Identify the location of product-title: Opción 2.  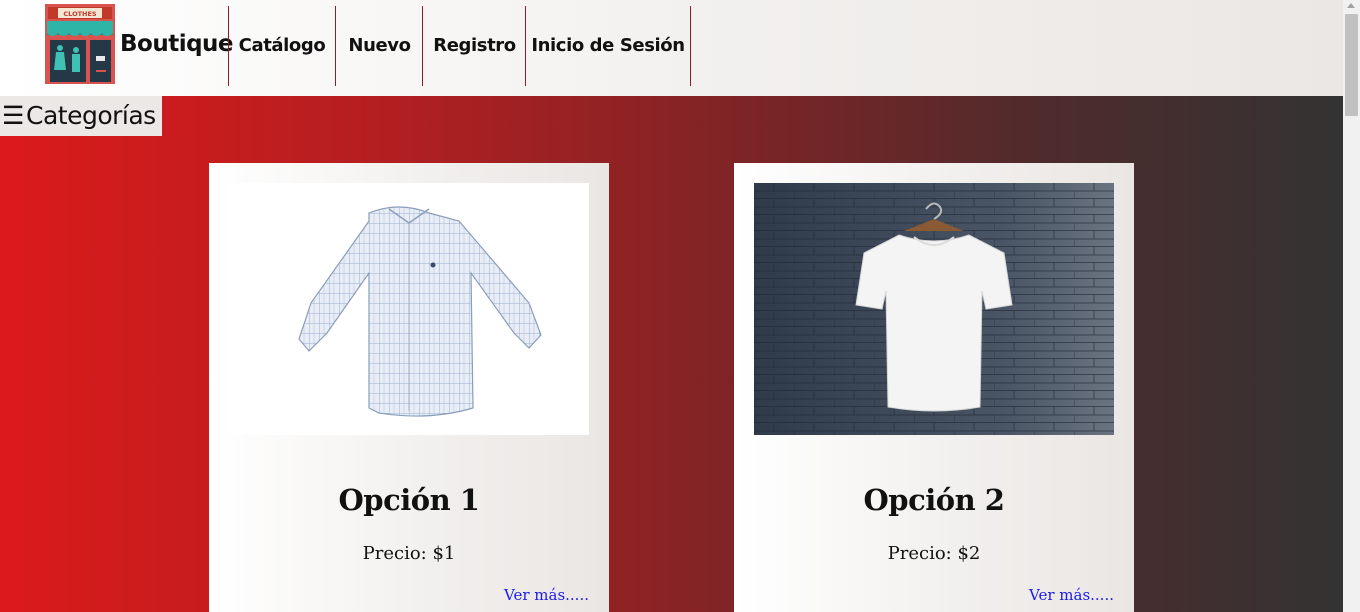
(934, 500).